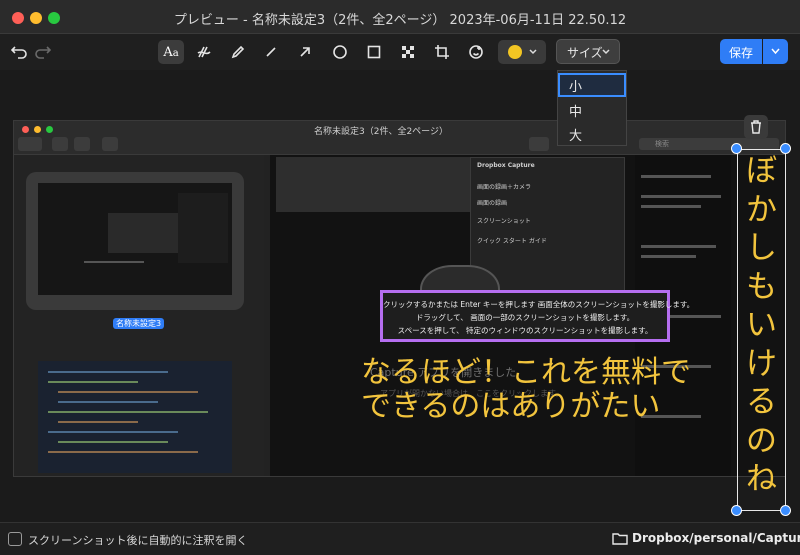 Image resolution: width=800 pixels, height=555 pixels. Describe the element at coordinates (785, 148) in the screenshot. I see `resize-handle-top-right` at that location.